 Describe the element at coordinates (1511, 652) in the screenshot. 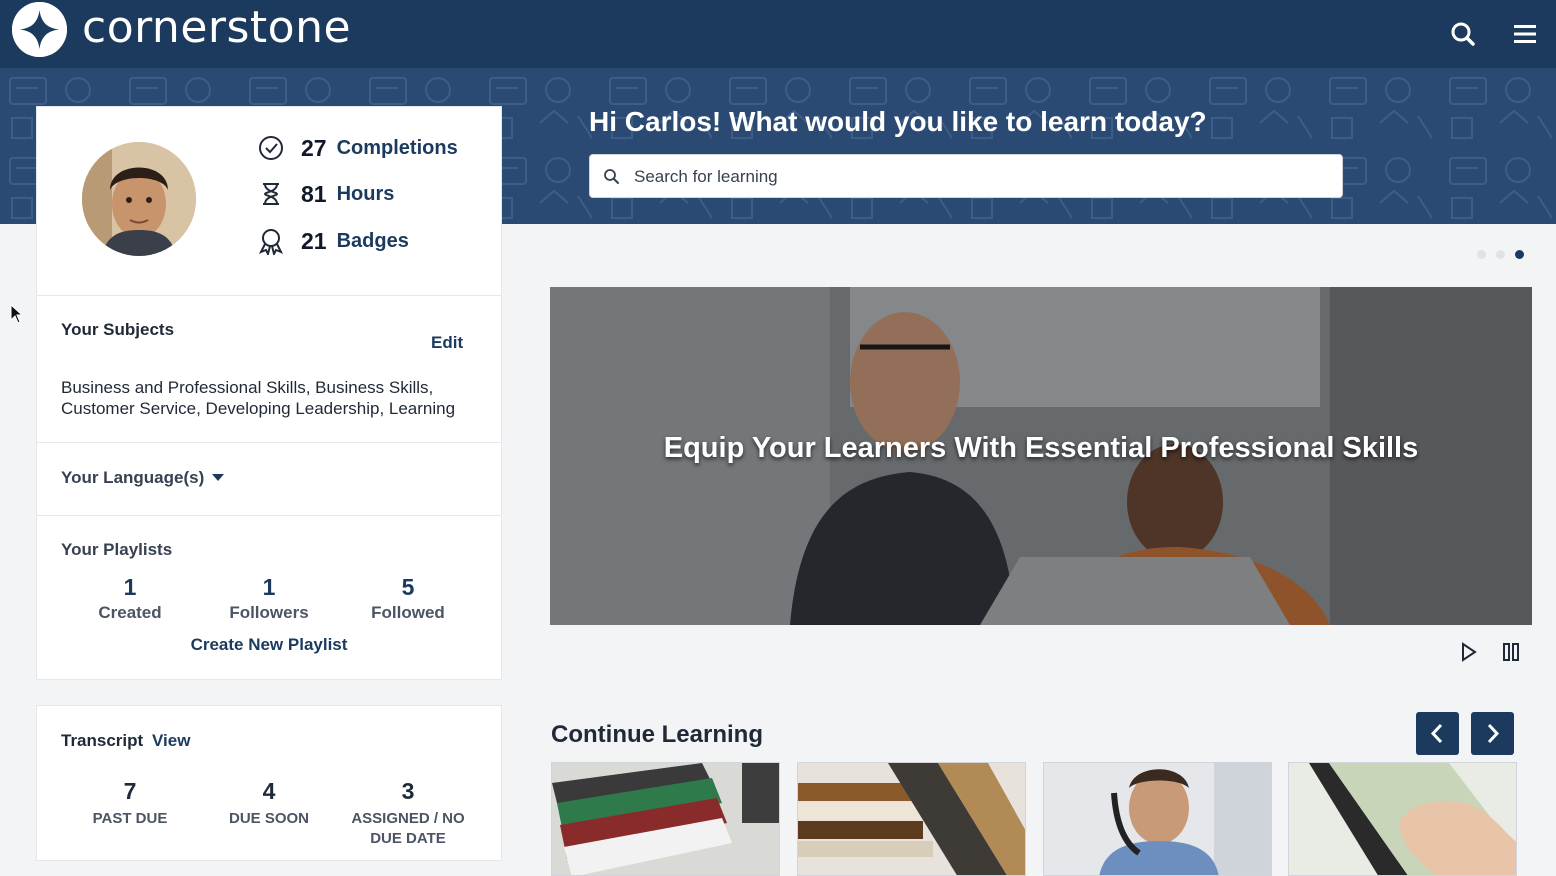

I see `pause-icon` at that location.